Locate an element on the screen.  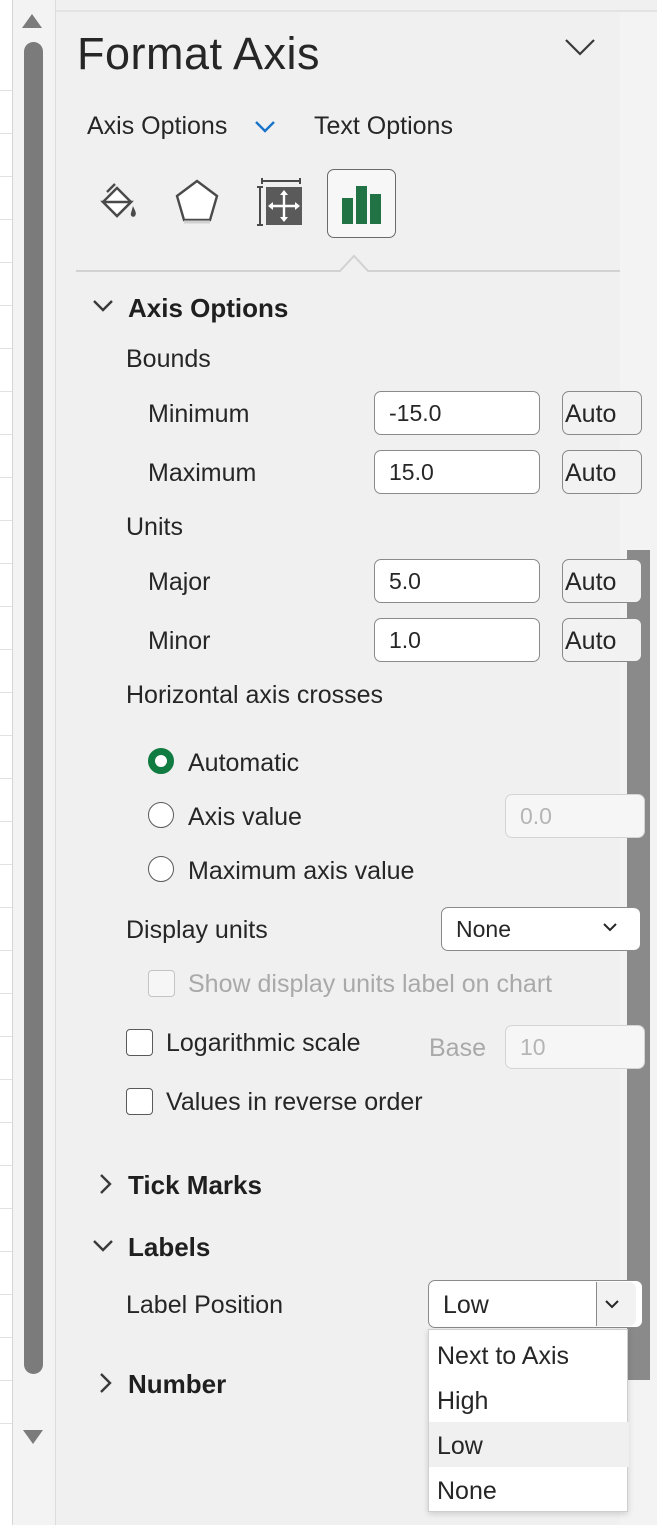
tick-marks-section-title: Tick Marks is located at coordinates (195, 1185).